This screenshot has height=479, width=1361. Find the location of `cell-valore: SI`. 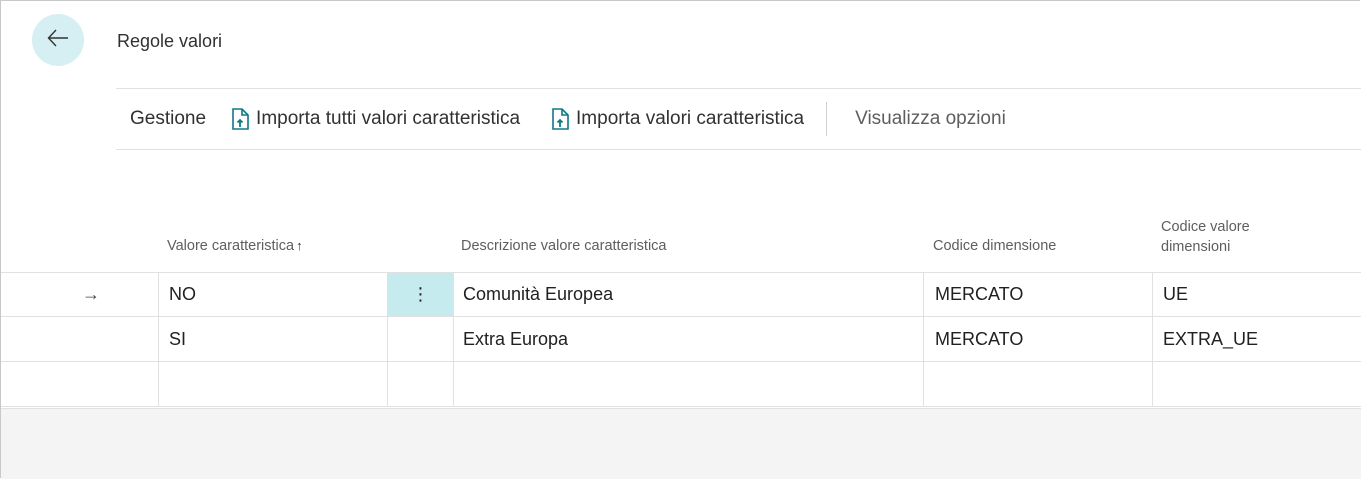

cell-valore: SI is located at coordinates (177, 339).